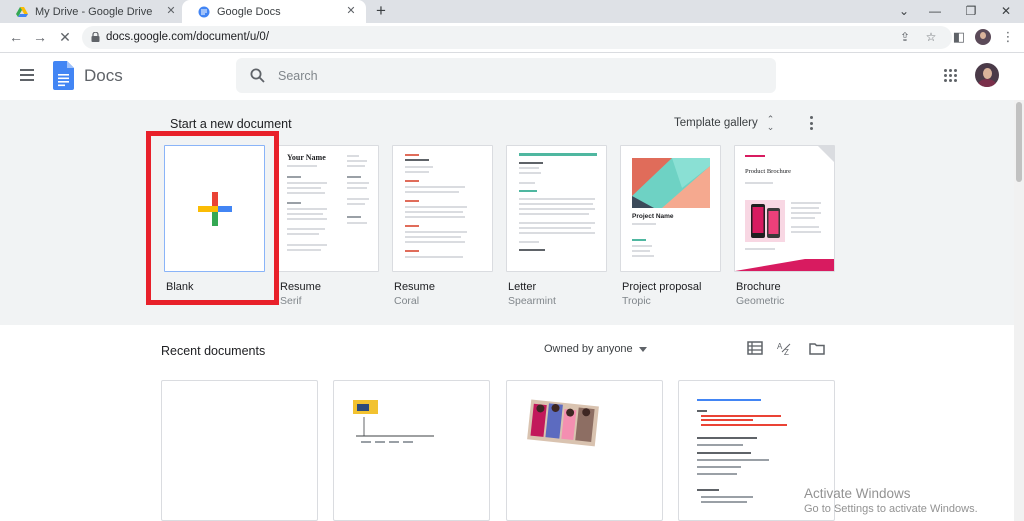 The height and width of the screenshot is (521, 1024). What do you see at coordinates (983, 37) in the screenshot?
I see `browser-profile-avatar` at bounding box center [983, 37].